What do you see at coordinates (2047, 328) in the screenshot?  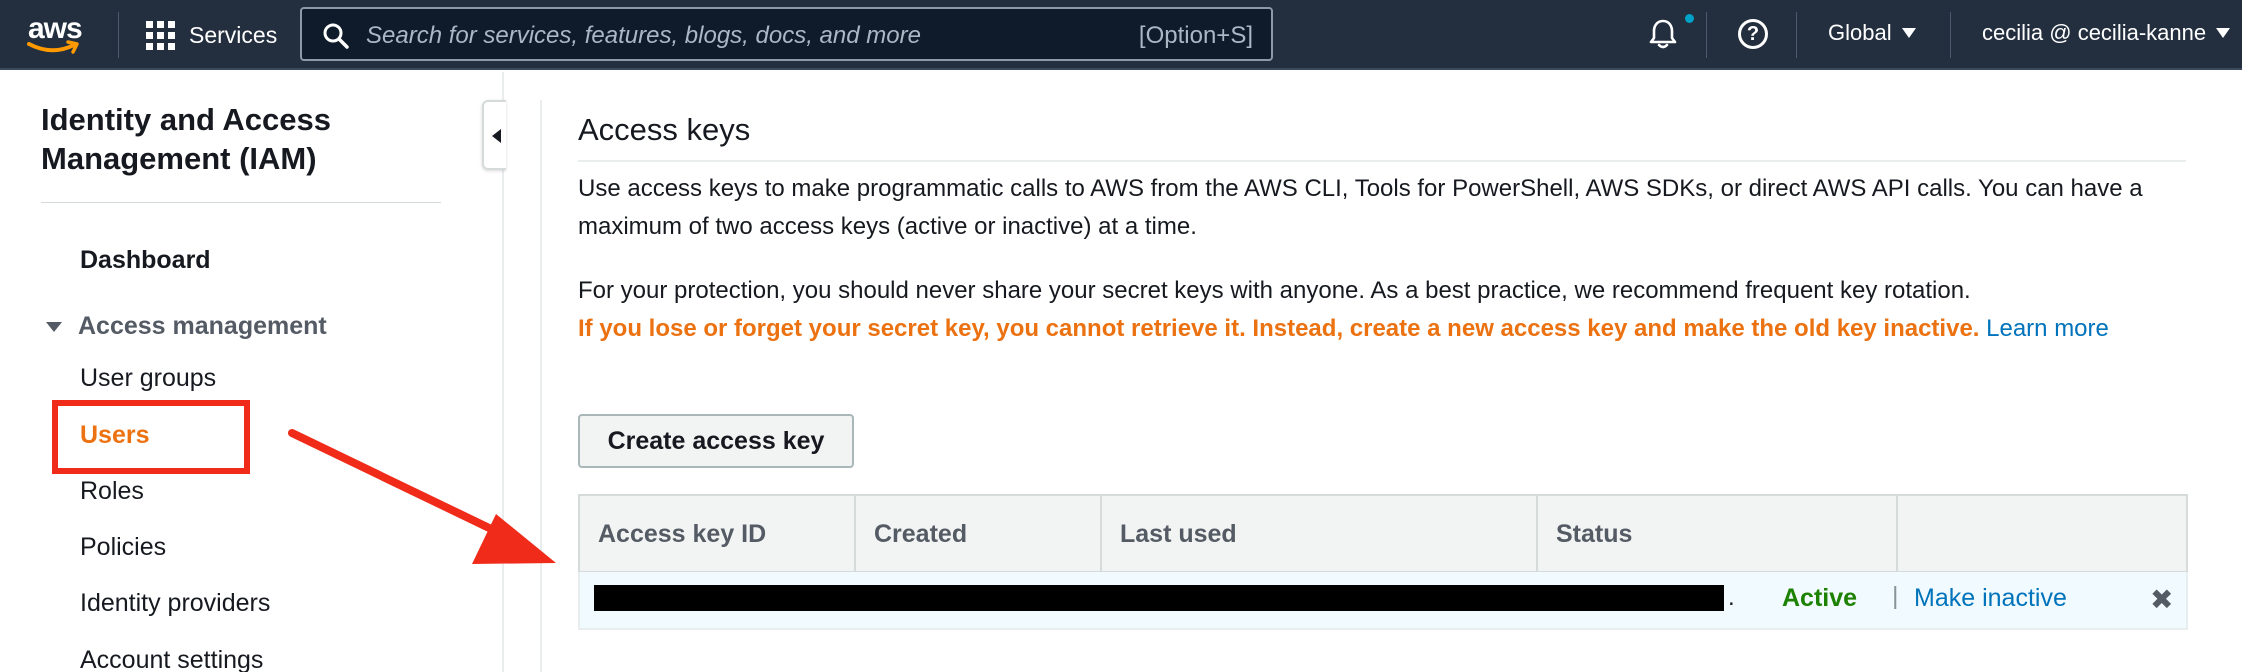 I see `learn-more-link: Learn more` at bounding box center [2047, 328].